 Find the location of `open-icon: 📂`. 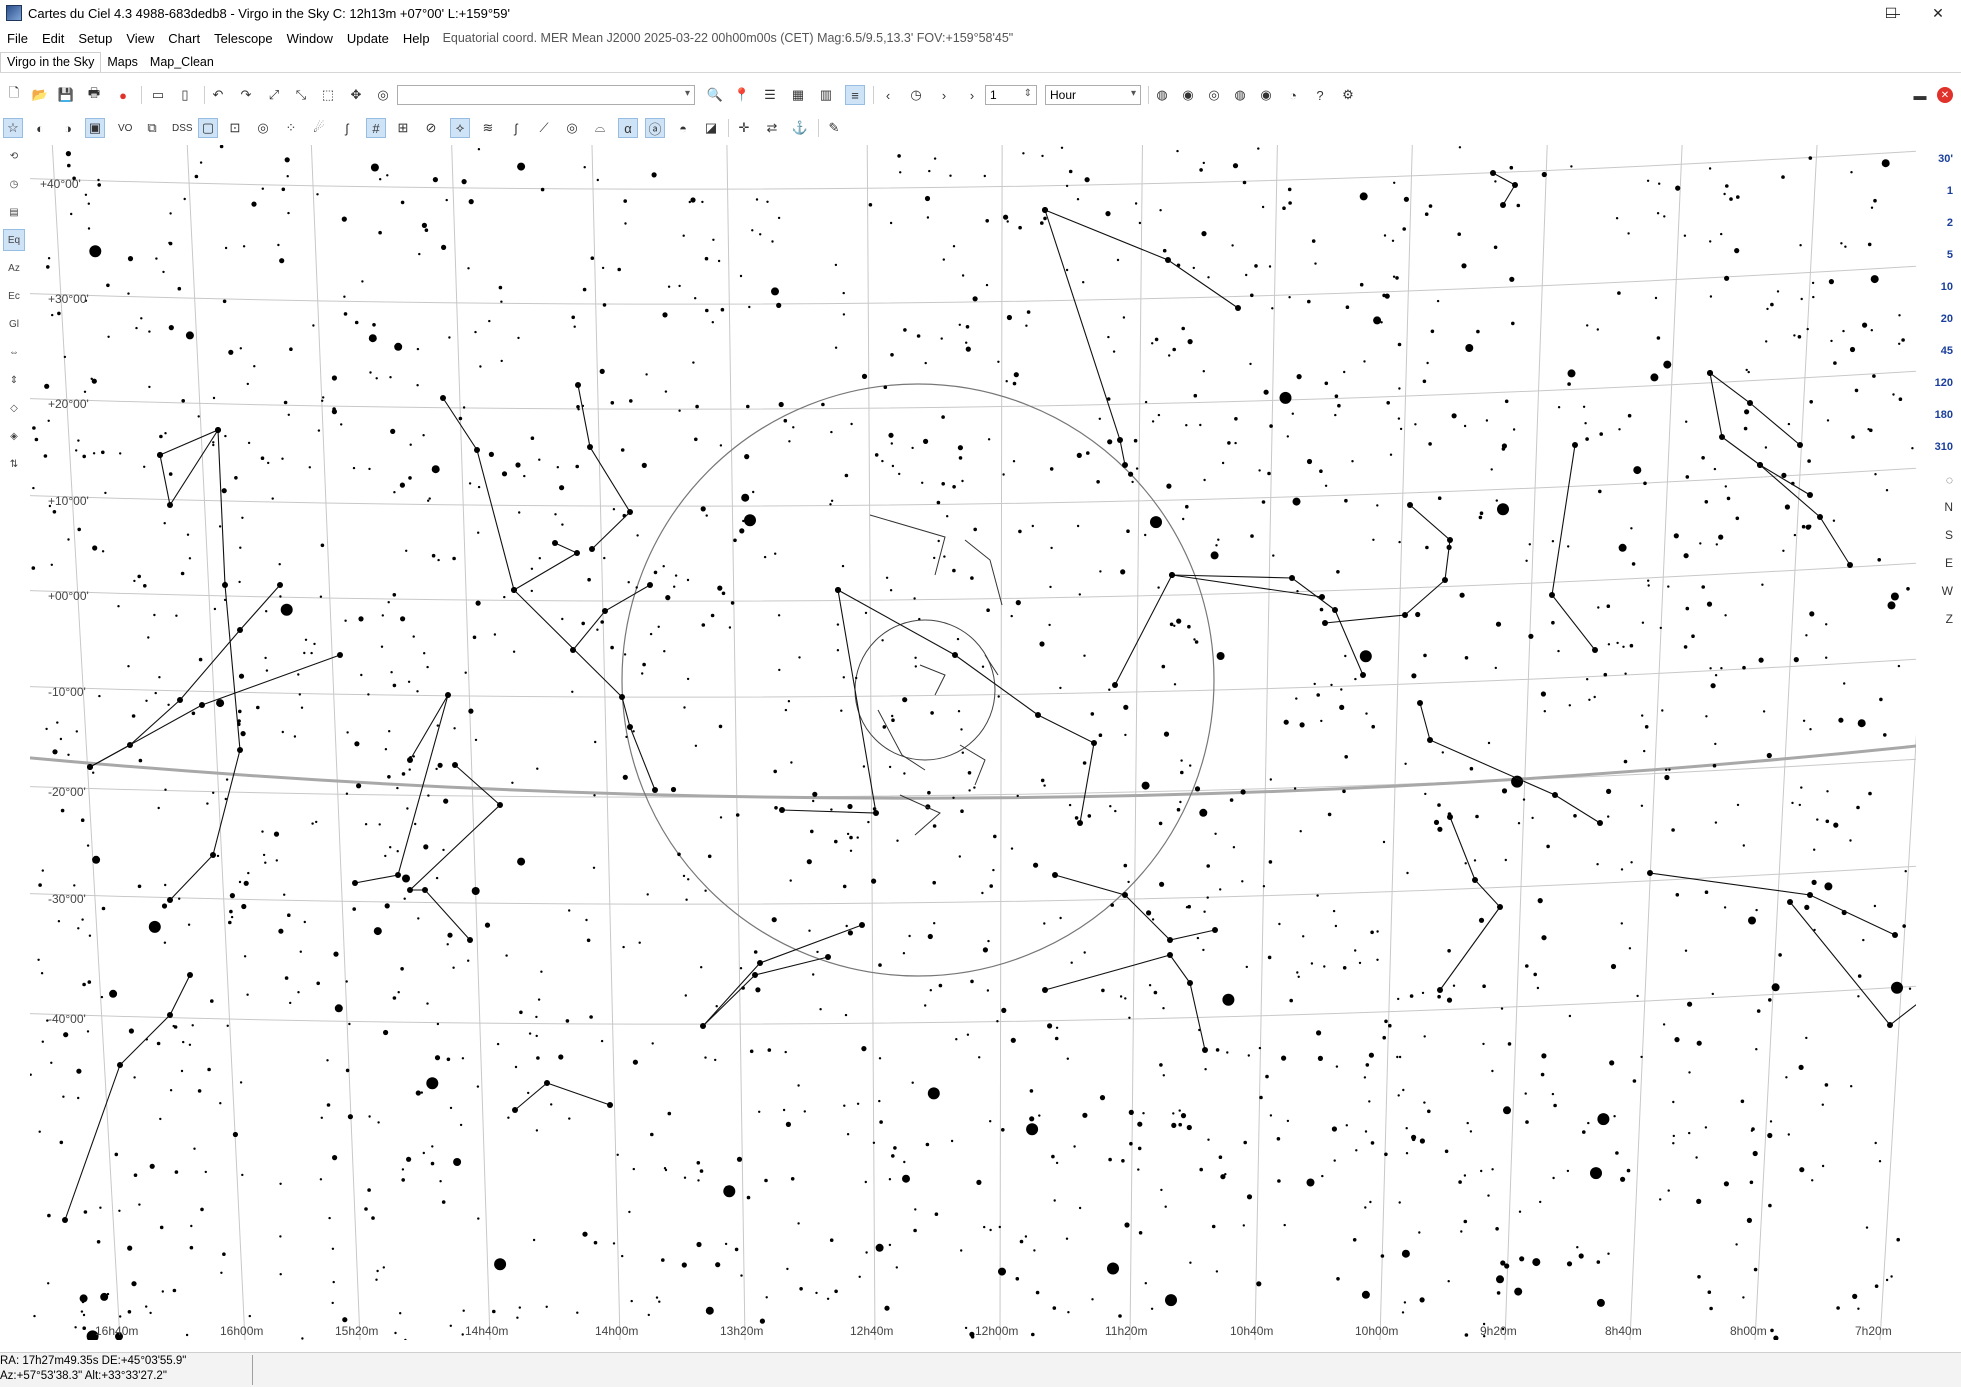

open-icon: 📂 is located at coordinates (40, 95).